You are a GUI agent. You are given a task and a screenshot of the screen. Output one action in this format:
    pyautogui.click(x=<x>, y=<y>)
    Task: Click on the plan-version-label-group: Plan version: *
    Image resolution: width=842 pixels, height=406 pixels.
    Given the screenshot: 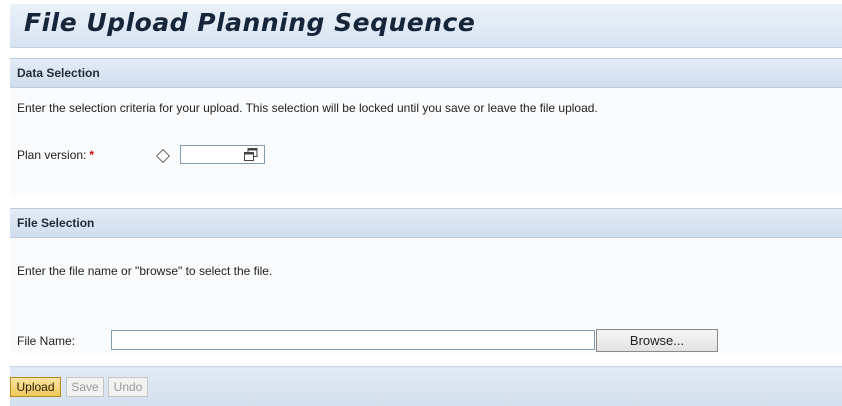 What is the action you would take?
    pyautogui.click(x=55, y=155)
    